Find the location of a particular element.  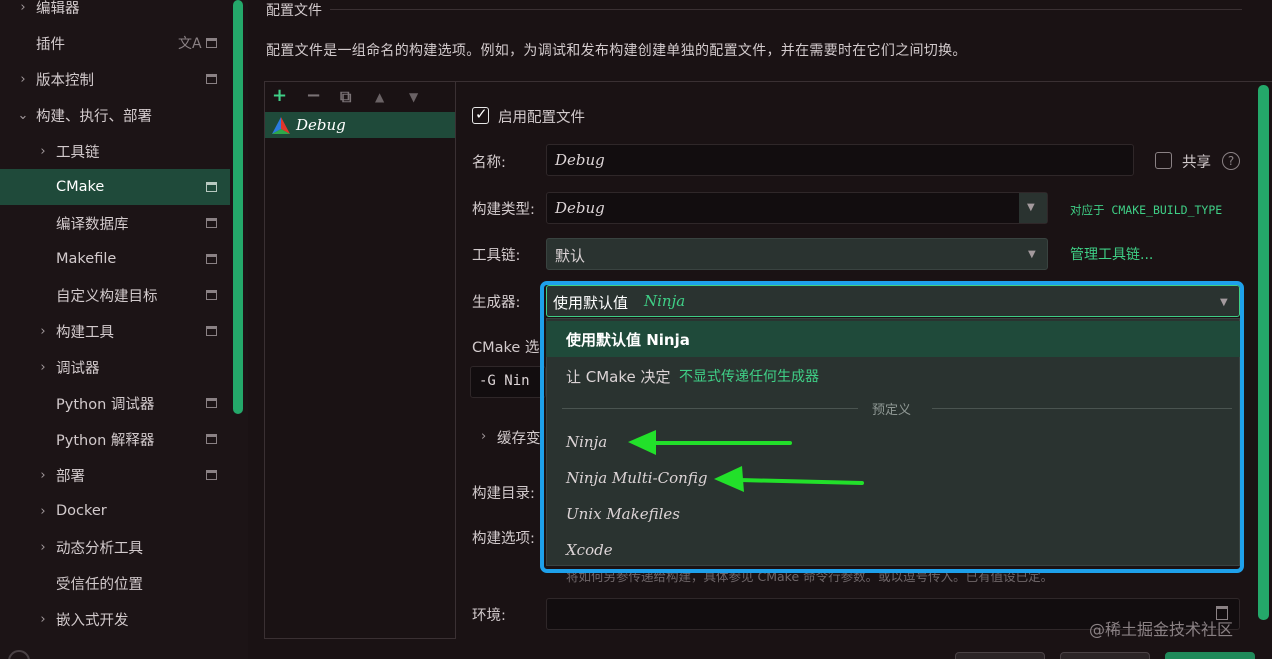

sidebar-item-docker: › Docker is located at coordinates (115, 511).